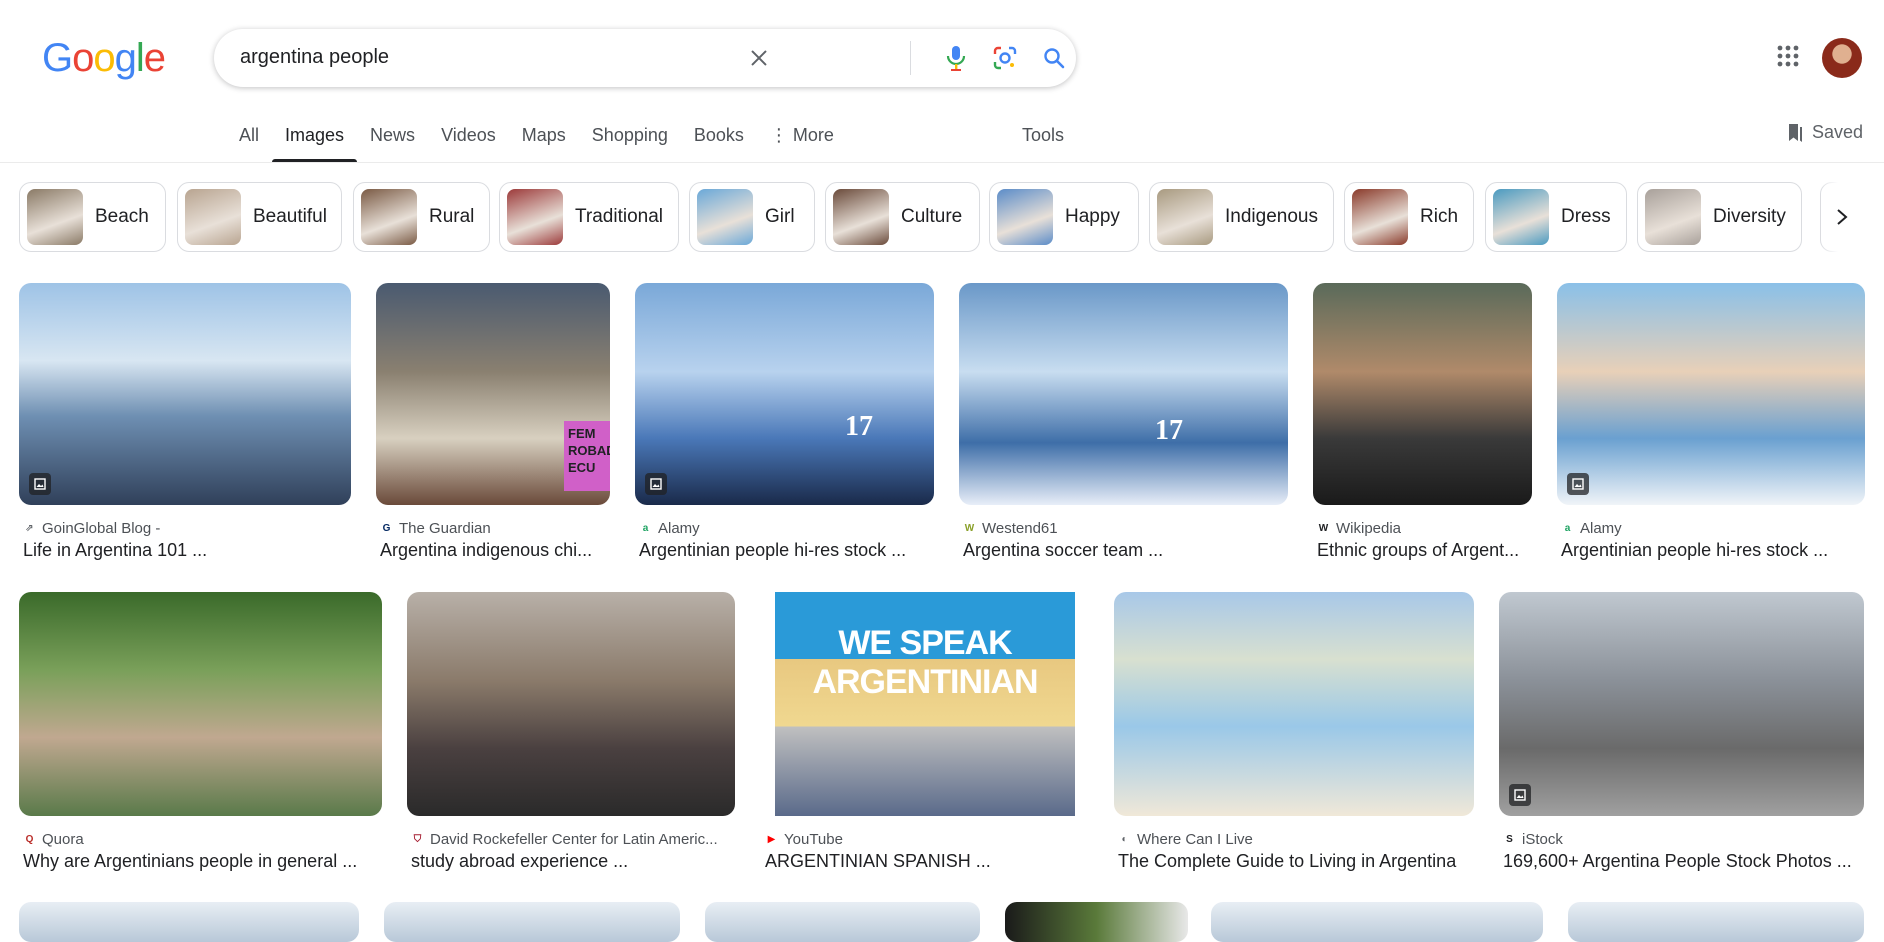 The width and height of the screenshot is (1884, 942). What do you see at coordinates (1842, 217) in the screenshot?
I see `chips-next-button` at bounding box center [1842, 217].